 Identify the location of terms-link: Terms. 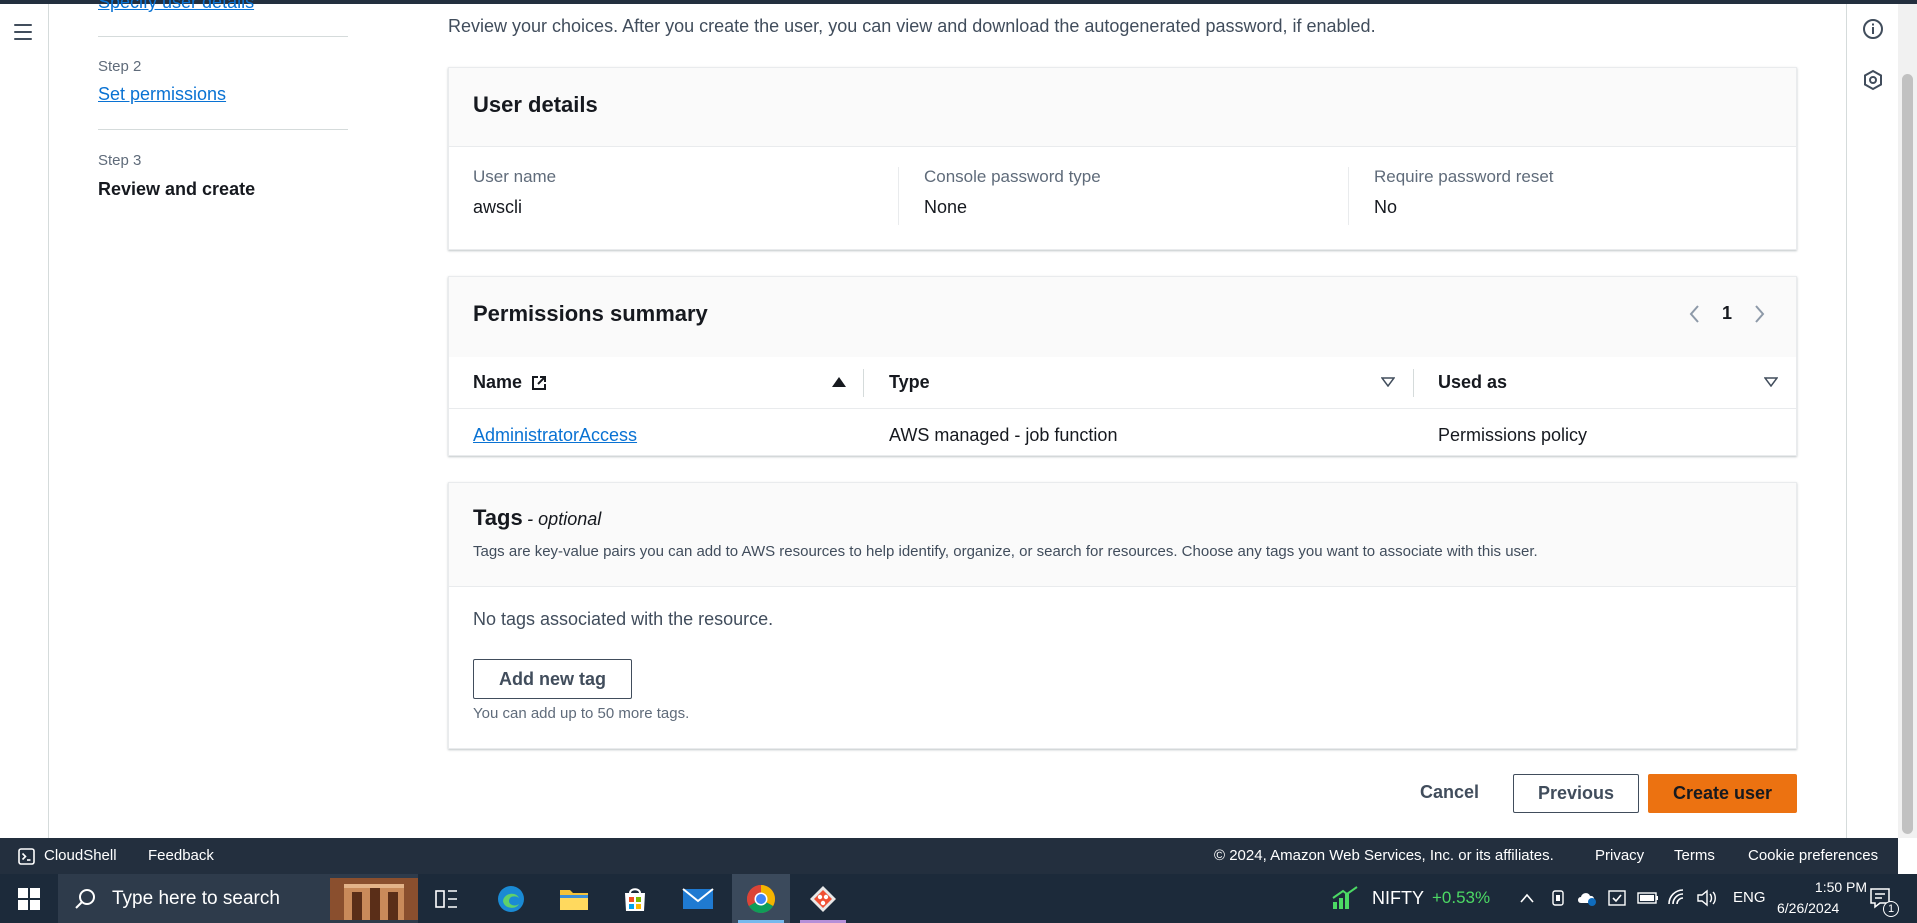
(1694, 855).